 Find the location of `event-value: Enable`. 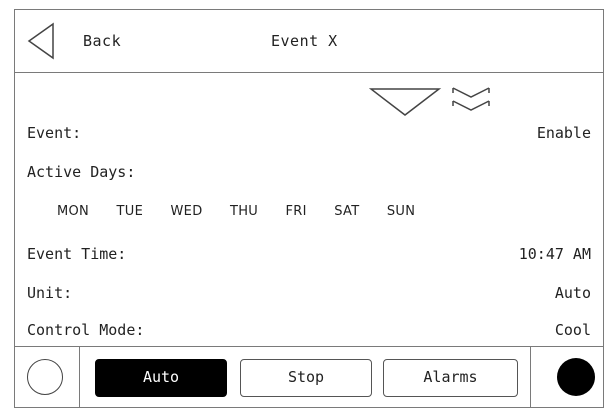

event-value: Enable is located at coordinates (564, 133).